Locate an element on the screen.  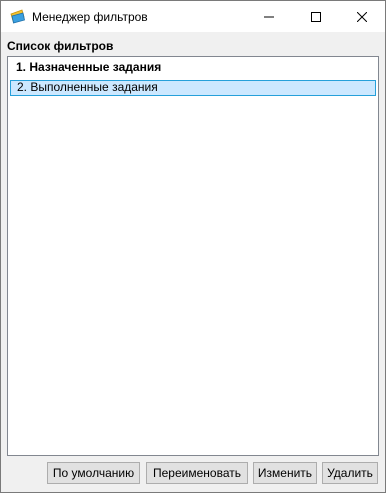
filter-list-item-selected: 2. Выполненные задания is located at coordinates (193, 88).